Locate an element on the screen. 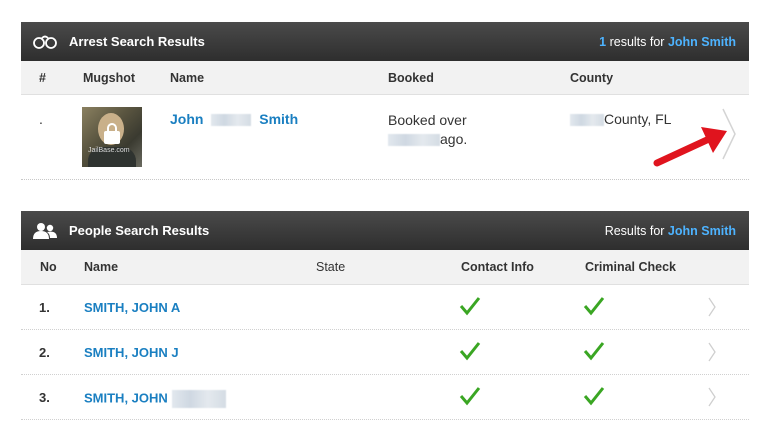 Image resolution: width=778 pixels, height=423 pixels. handcuffs-icon is located at coordinates (45, 42).